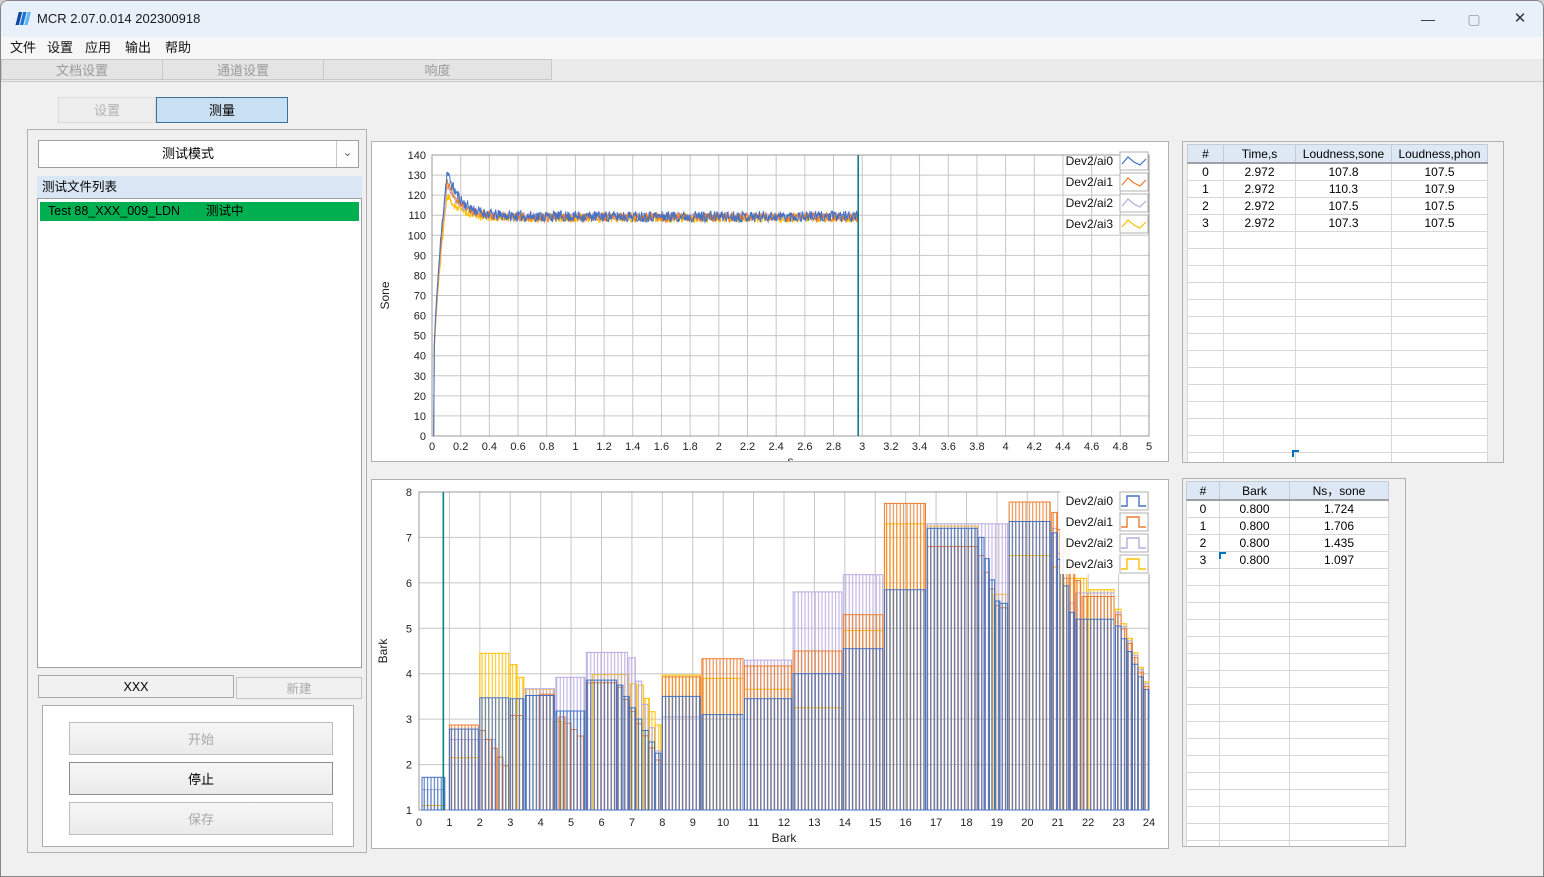 This screenshot has height=877, width=1544. What do you see at coordinates (1203, 508) in the screenshot?
I see `table-cell: 0` at bounding box center [1203, 508].